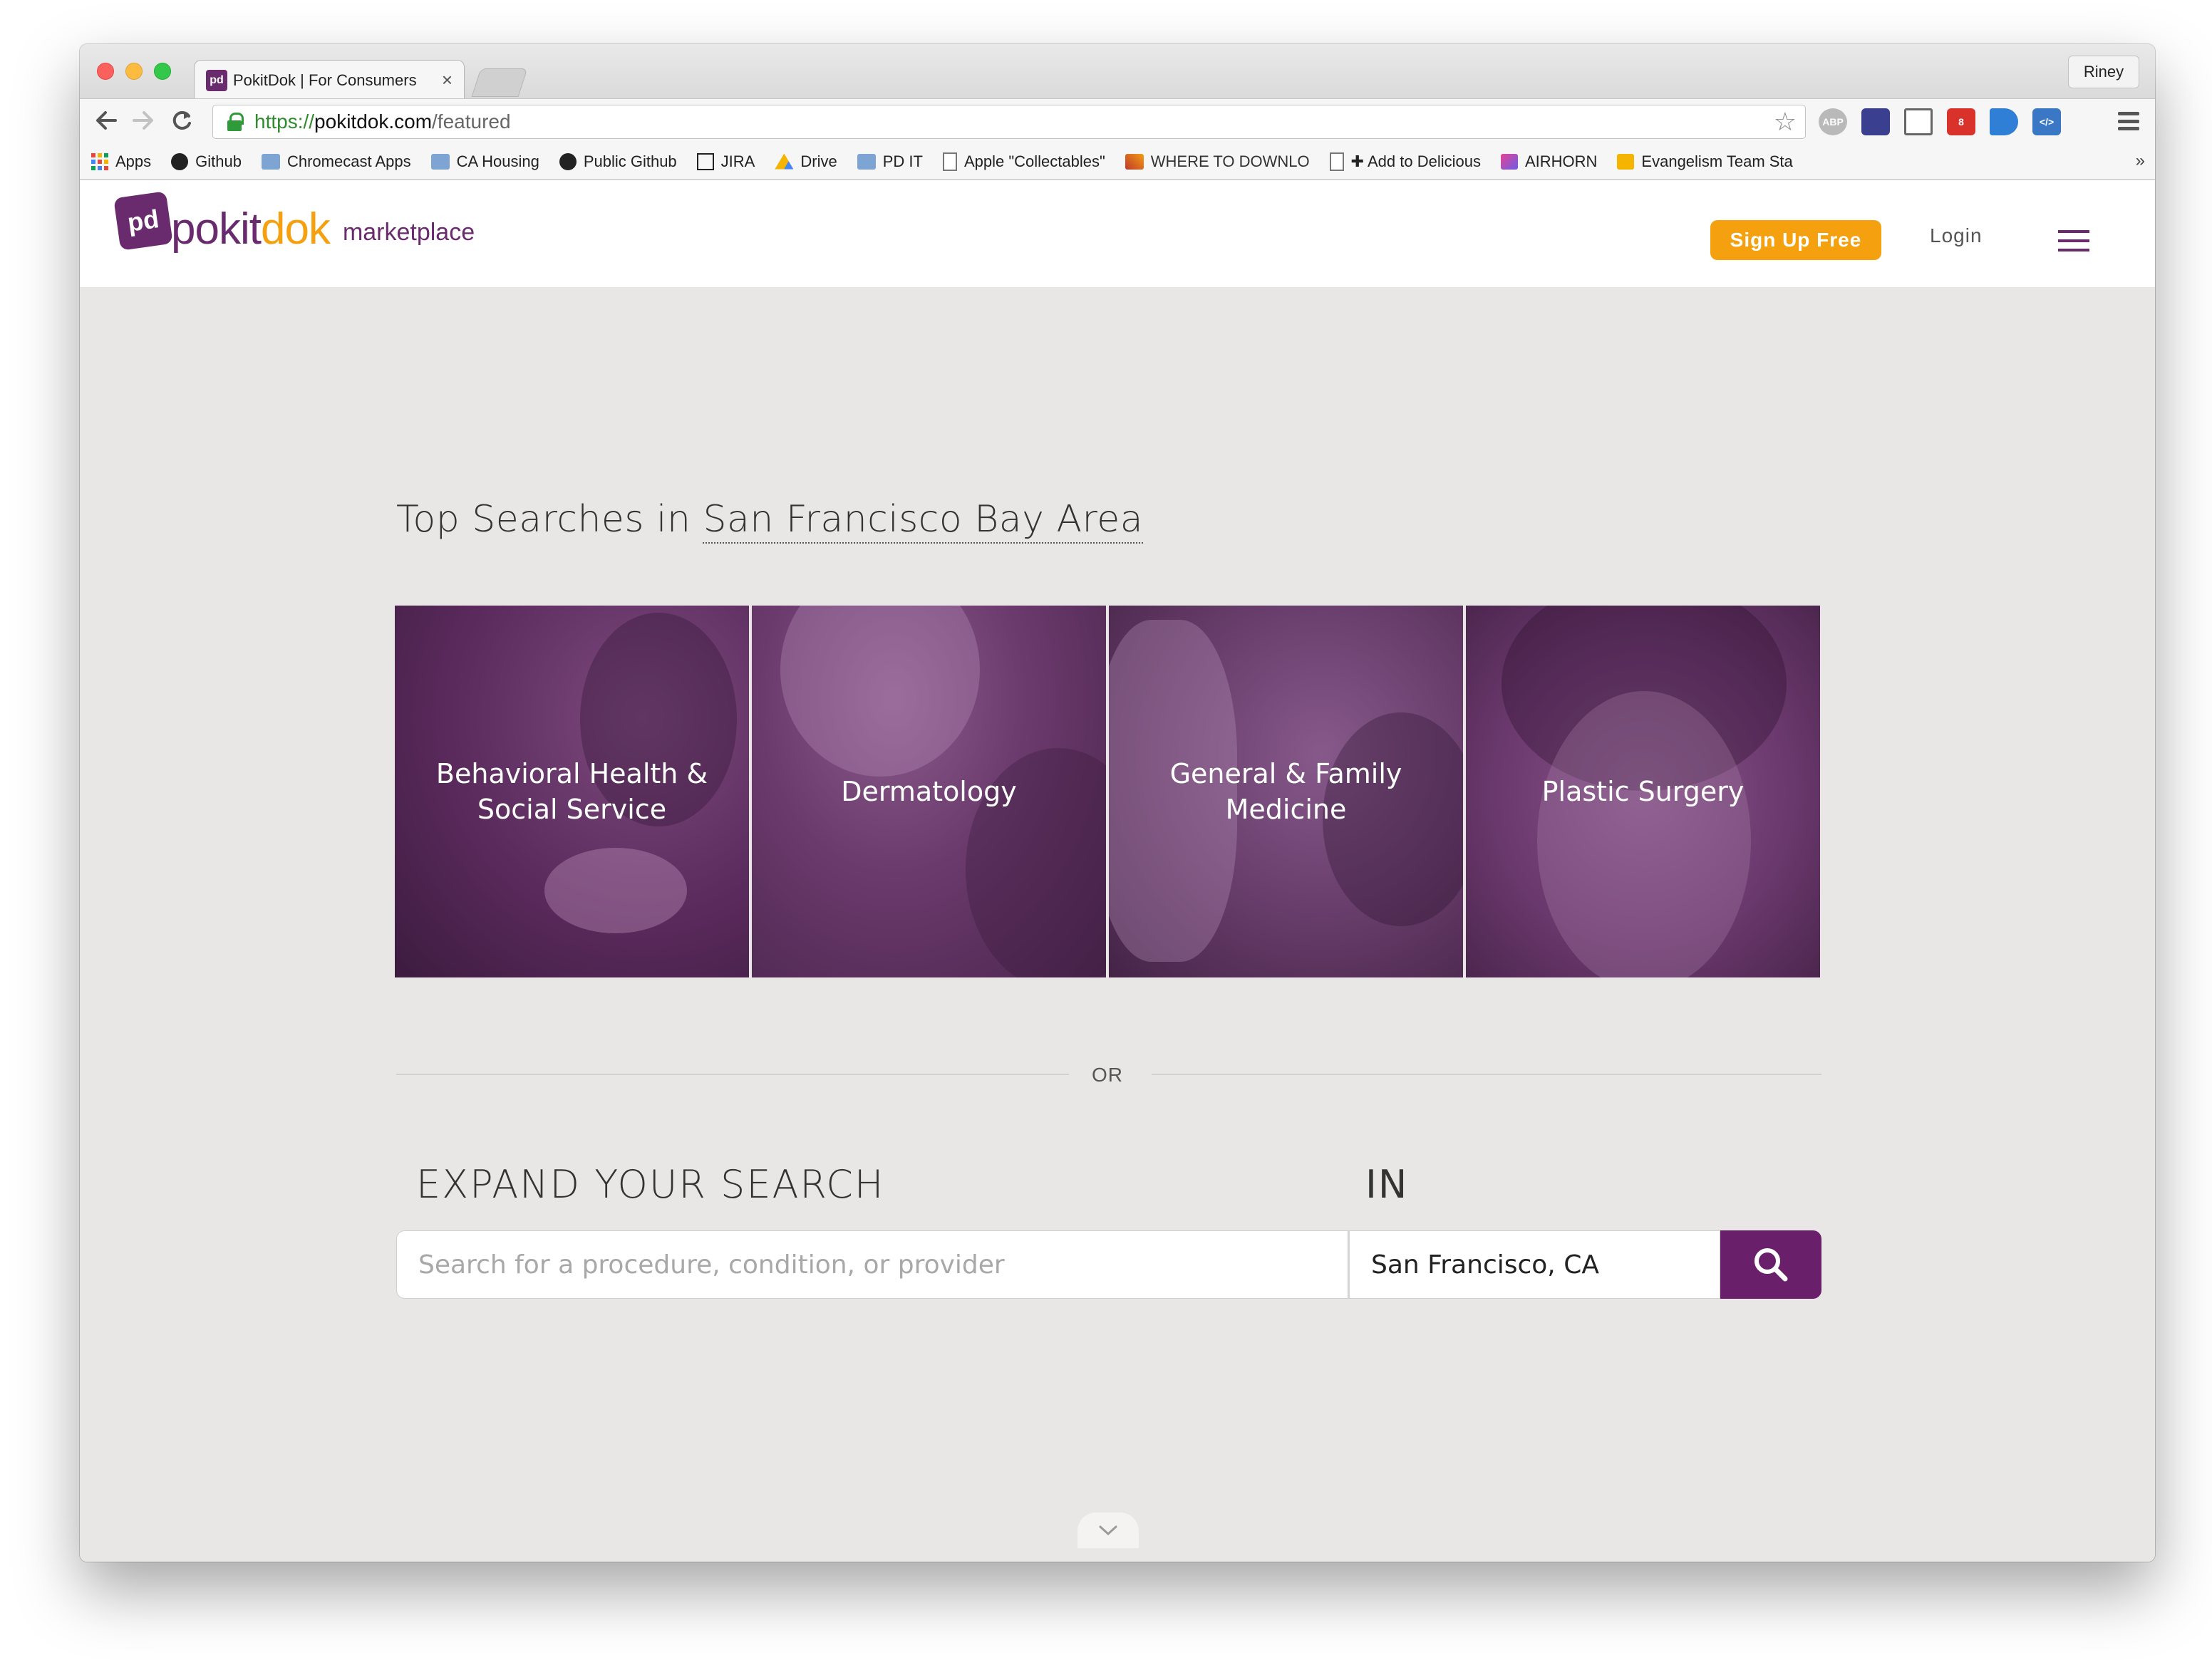 This screenshot has height=1660, width=2212. Describe the element at coordinates (499, 82) in the screenshot. I see `new-tab-button` at that location.